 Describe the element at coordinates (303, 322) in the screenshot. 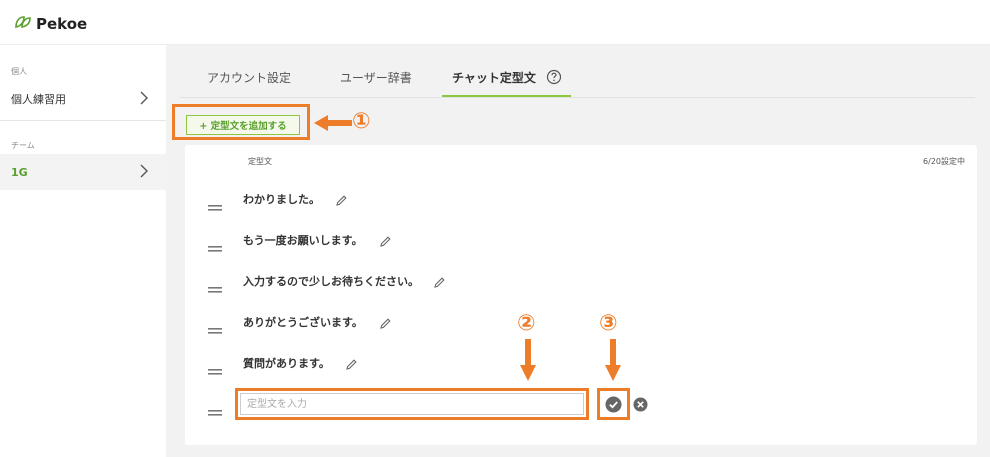

I see `template-text: ありがとうございます。` at that location.